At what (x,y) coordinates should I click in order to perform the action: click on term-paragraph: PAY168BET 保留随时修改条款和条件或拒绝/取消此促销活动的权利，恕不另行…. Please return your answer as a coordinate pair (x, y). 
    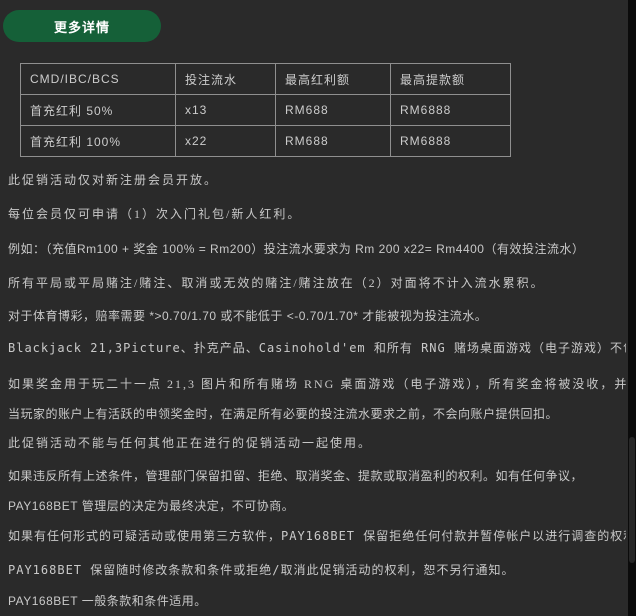
    Looking at the image, I should click on (261, 570).